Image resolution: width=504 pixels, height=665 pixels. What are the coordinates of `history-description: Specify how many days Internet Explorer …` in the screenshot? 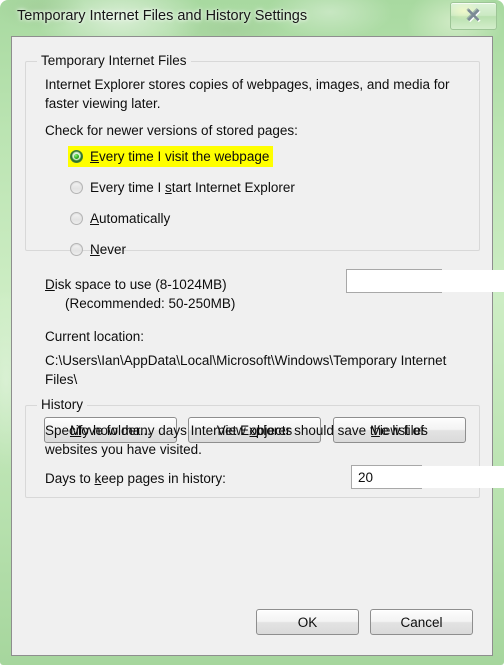 It's located at (234, 440).